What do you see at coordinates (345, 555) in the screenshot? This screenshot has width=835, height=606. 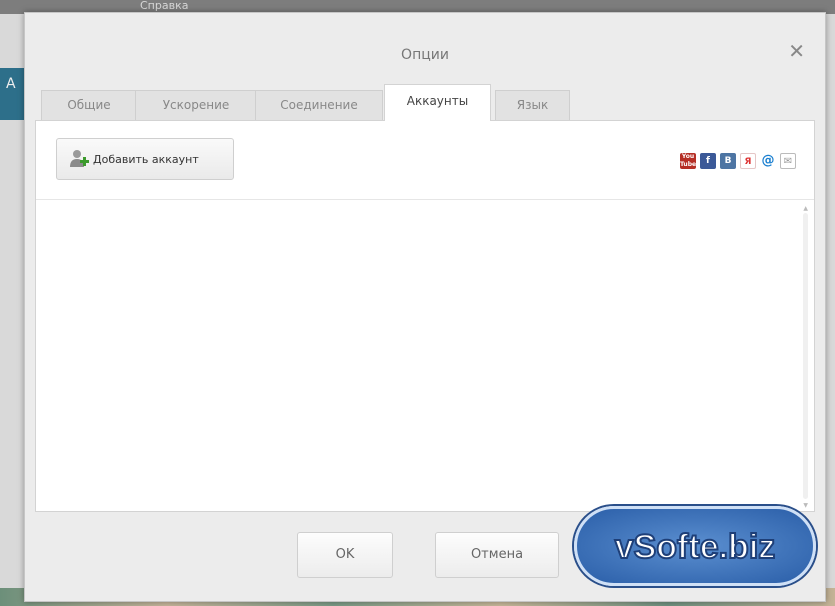 I see `ok-button: OK` at bounding box center [345, 555].